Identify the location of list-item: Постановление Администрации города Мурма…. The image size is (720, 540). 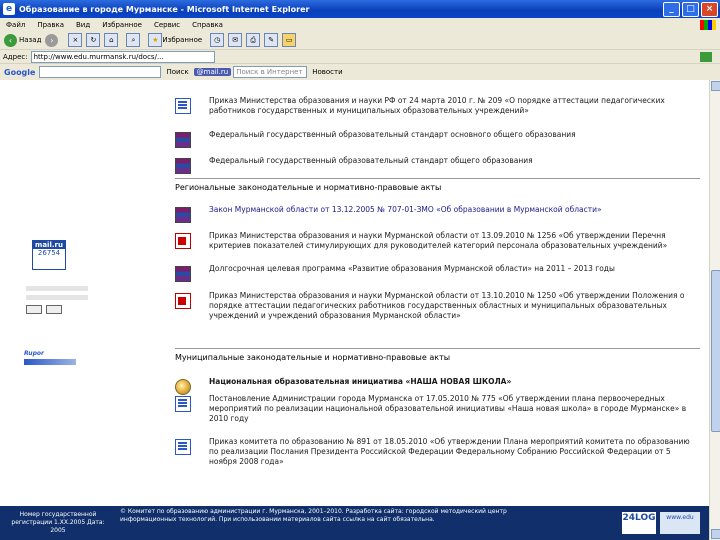
(437, 409).